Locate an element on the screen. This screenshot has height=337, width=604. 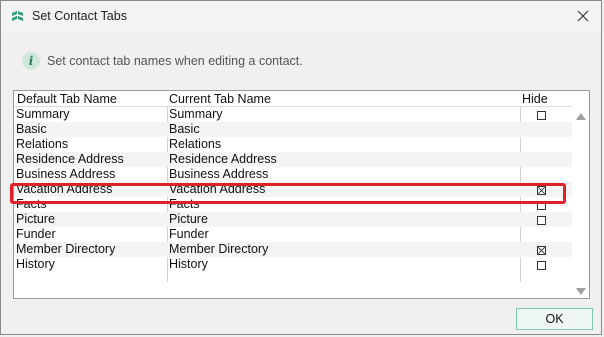
ok-button: OK is located at coordinates (554, 319).